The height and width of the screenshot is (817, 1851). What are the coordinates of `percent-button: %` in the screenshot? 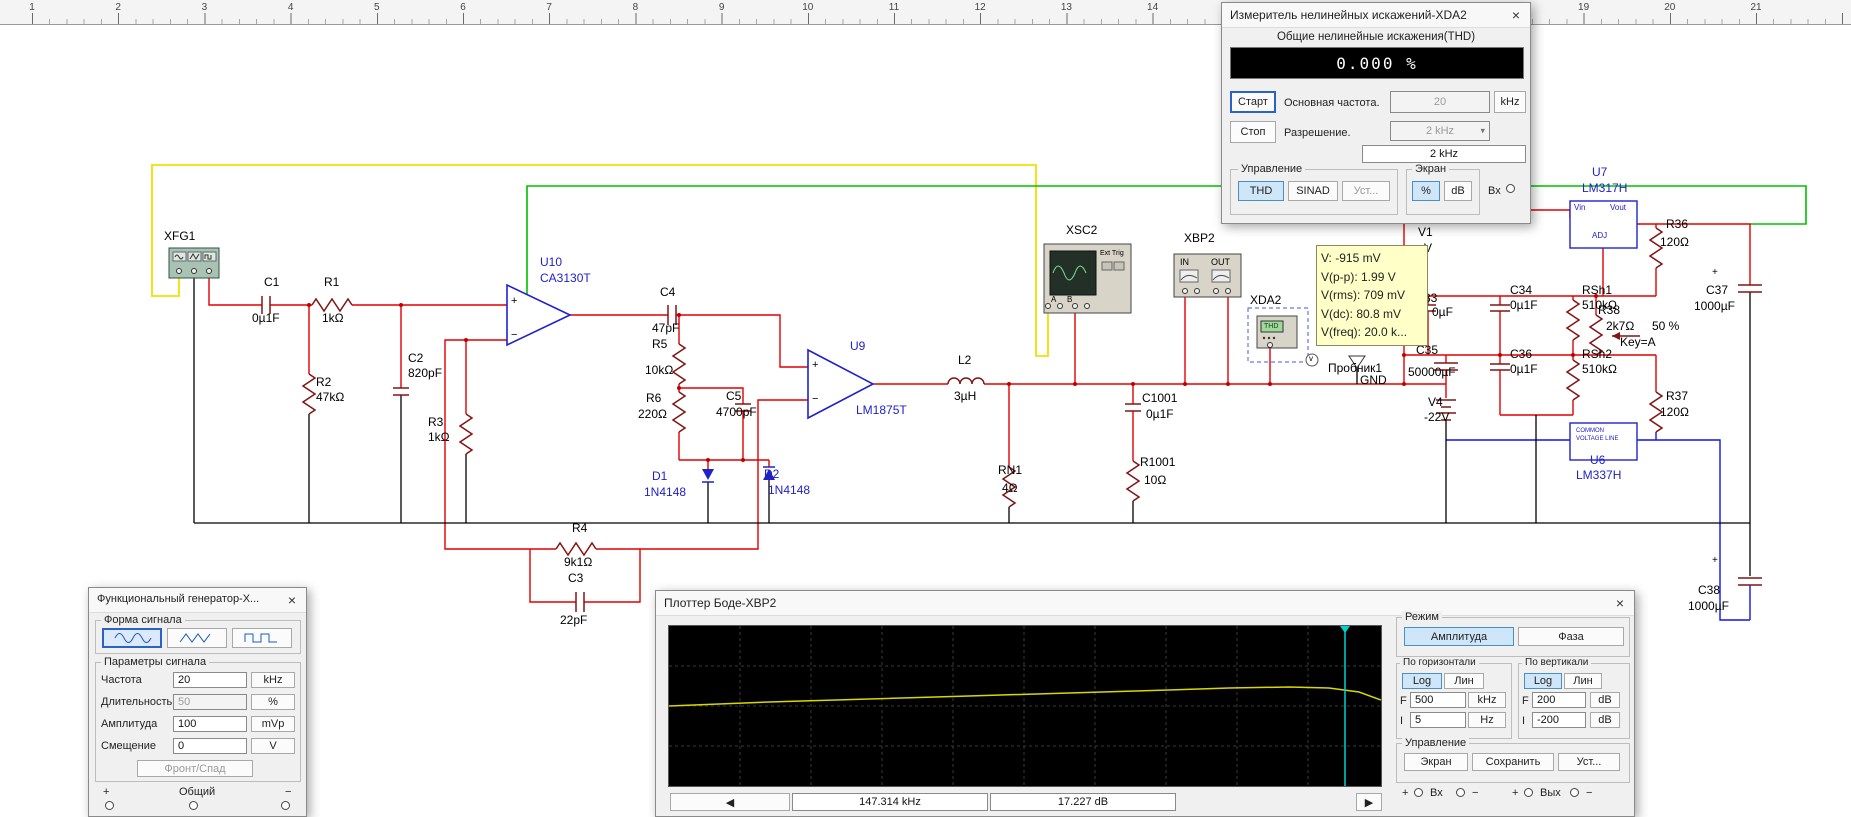 It's located at (1426, 191).